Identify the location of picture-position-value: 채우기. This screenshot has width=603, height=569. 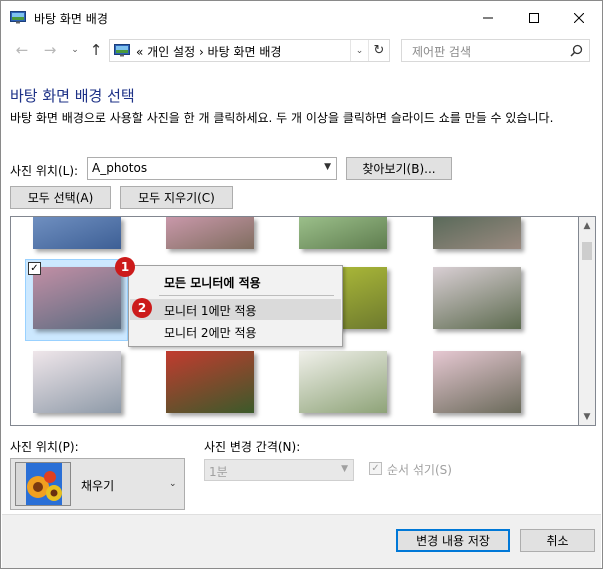
(98, 486).